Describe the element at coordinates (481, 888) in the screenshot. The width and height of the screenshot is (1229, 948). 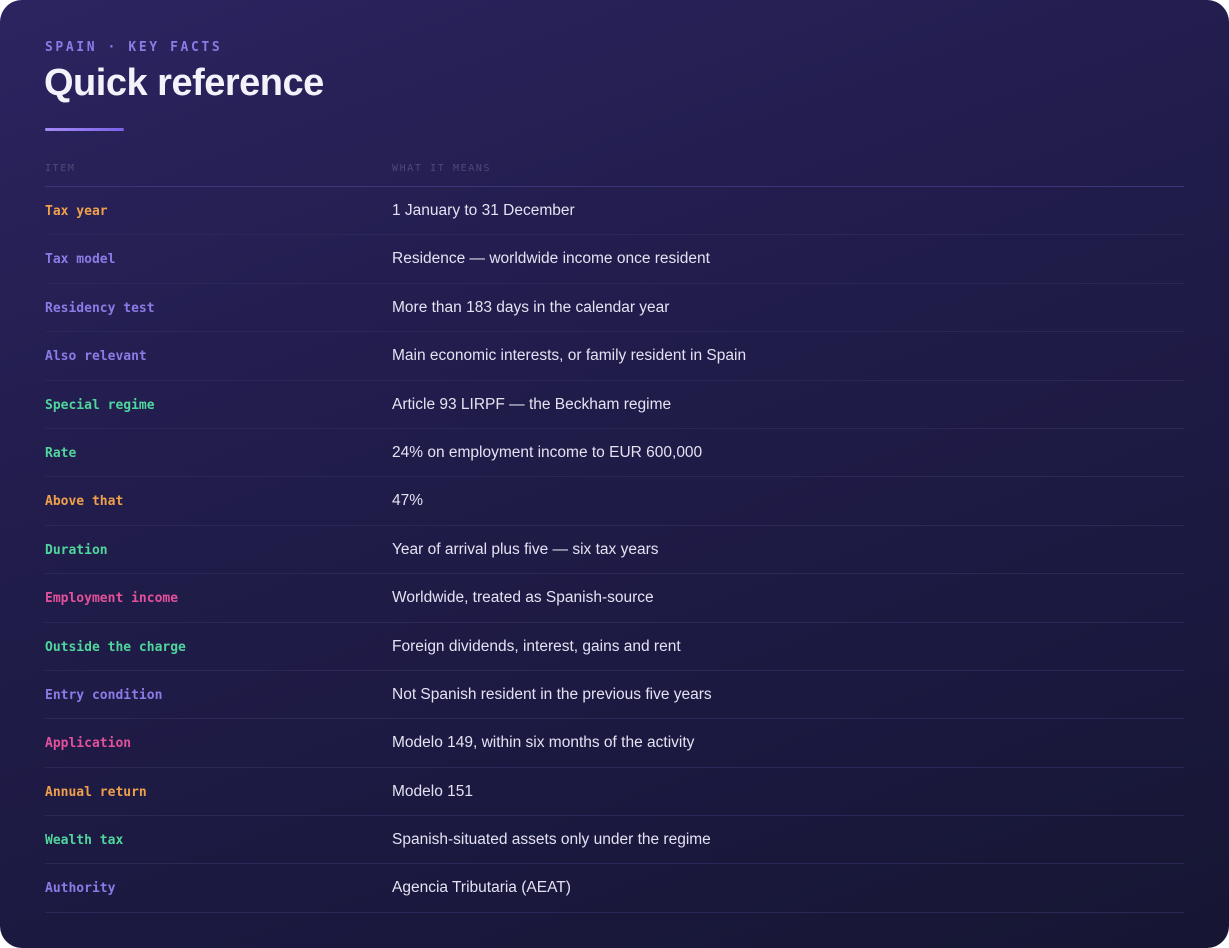
I see `row-value: Agencia Tributaria (AEAT)` at that location.